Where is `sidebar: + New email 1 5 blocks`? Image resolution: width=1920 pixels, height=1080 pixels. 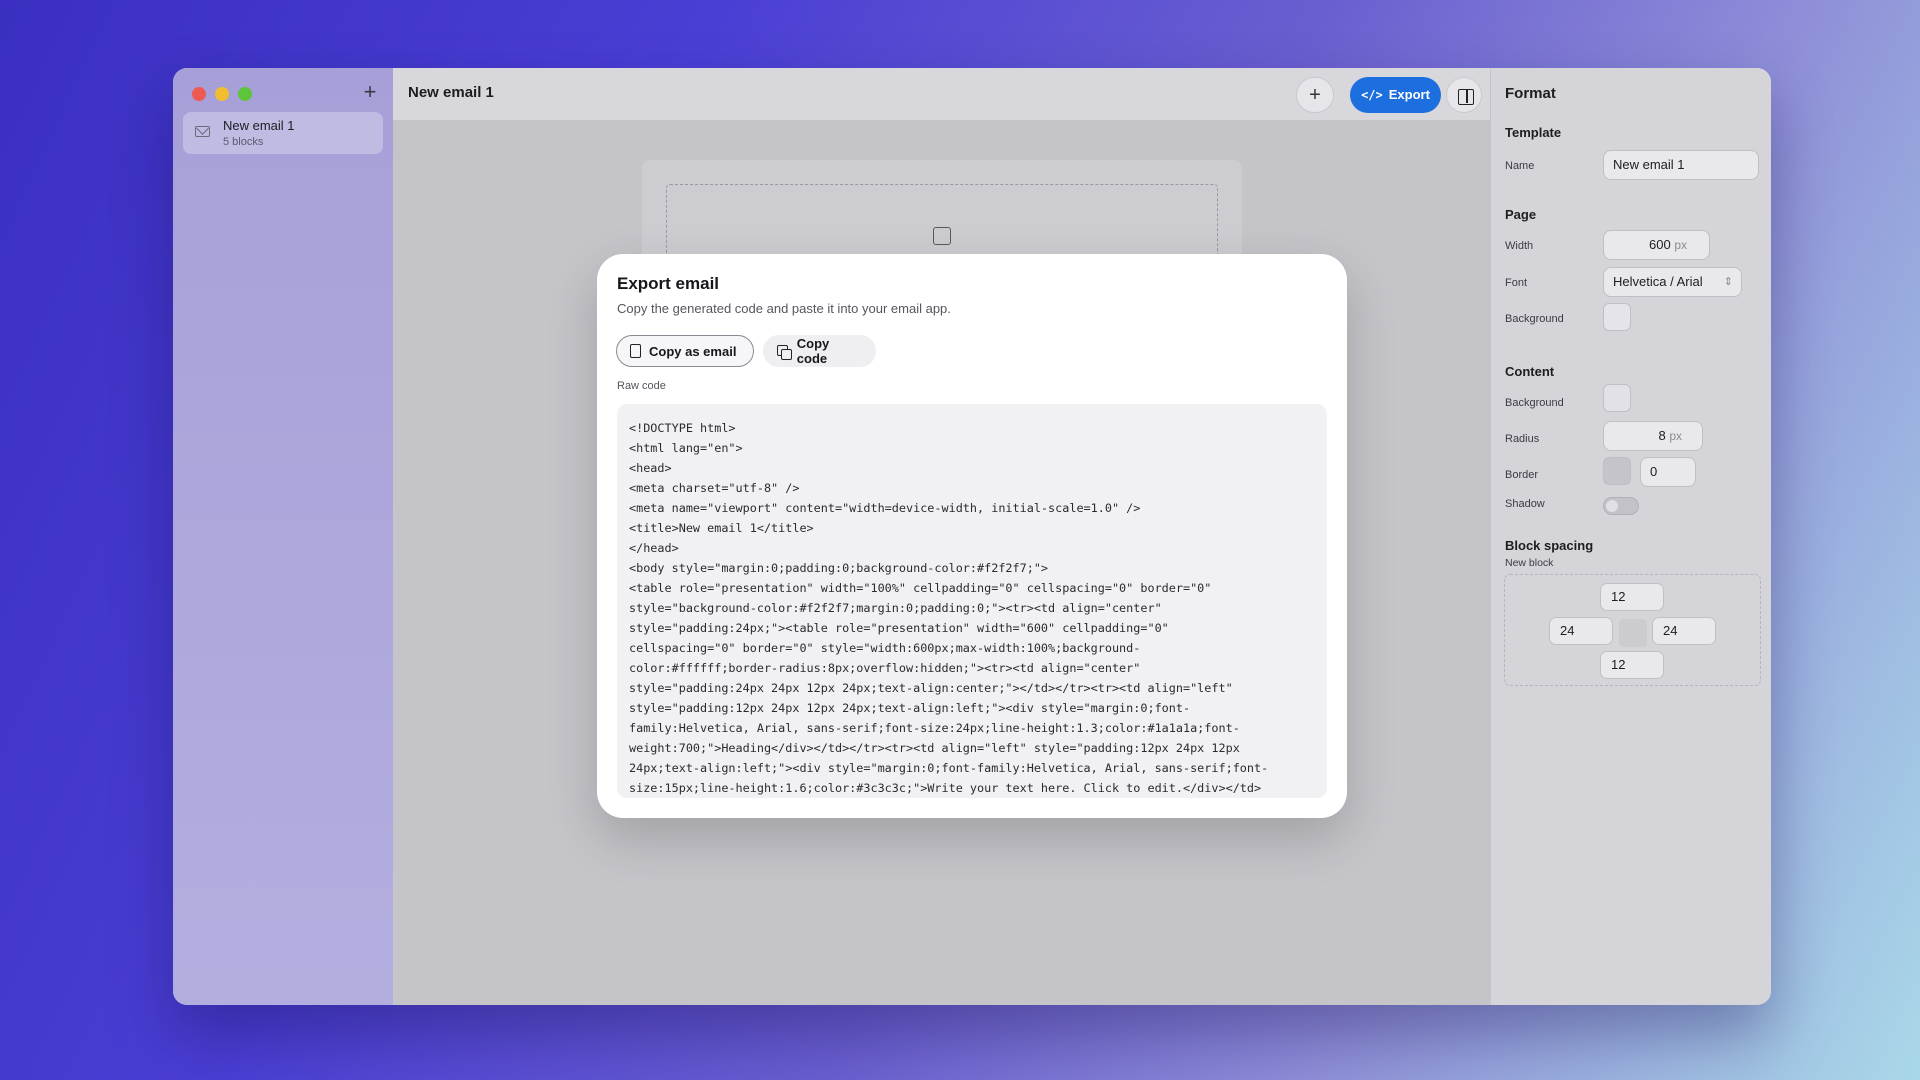 sidebar: + New email 1 5 blocks is located at coordinates (283, 536).